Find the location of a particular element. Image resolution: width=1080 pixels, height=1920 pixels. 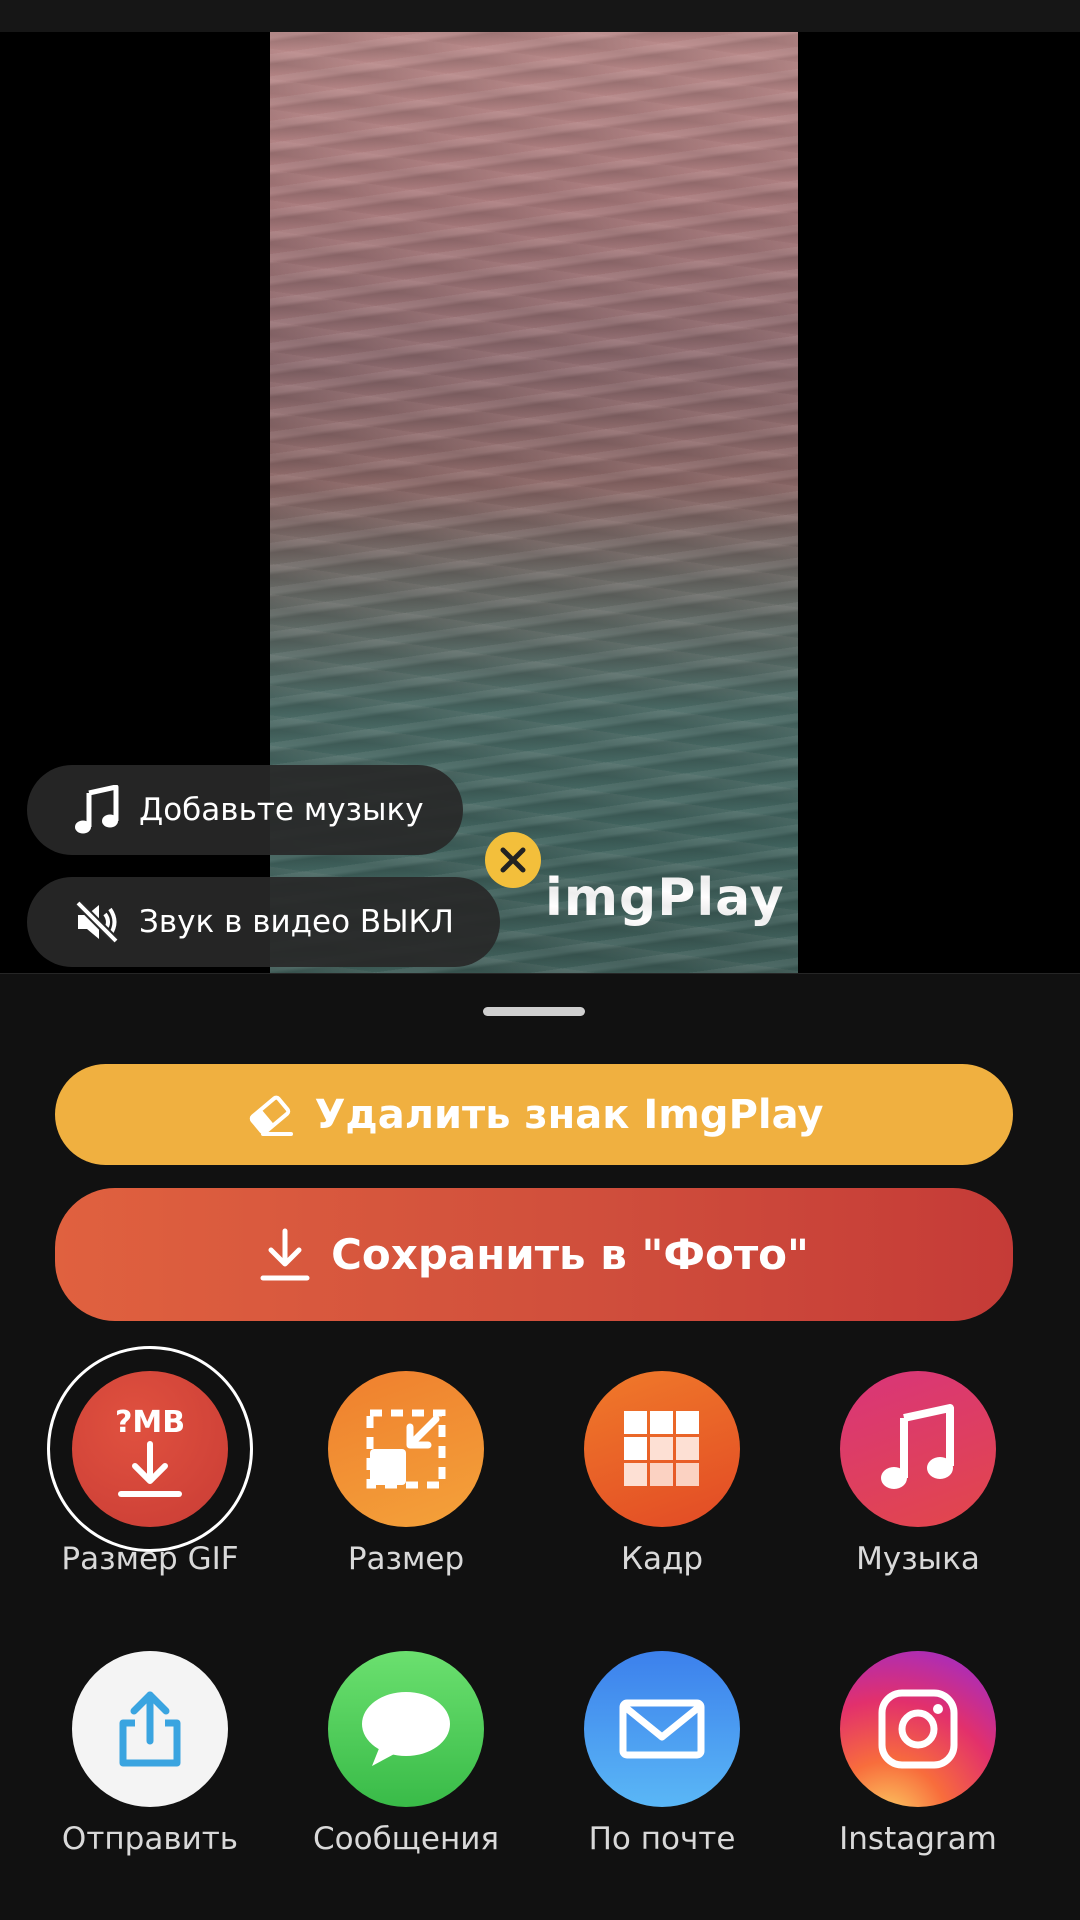

sheet-grabber is located at coordinates (534, 1011).